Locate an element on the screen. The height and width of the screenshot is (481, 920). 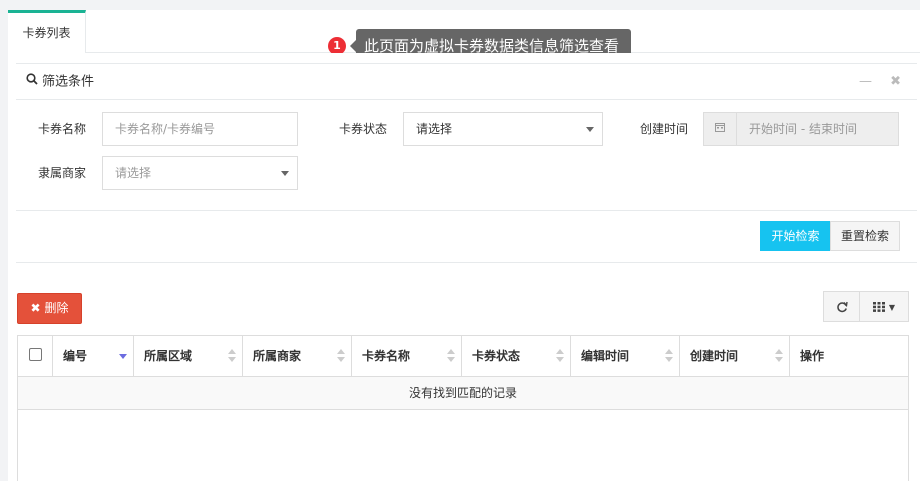
reset-button: 重置检索 is located at coordinates (865, 236).